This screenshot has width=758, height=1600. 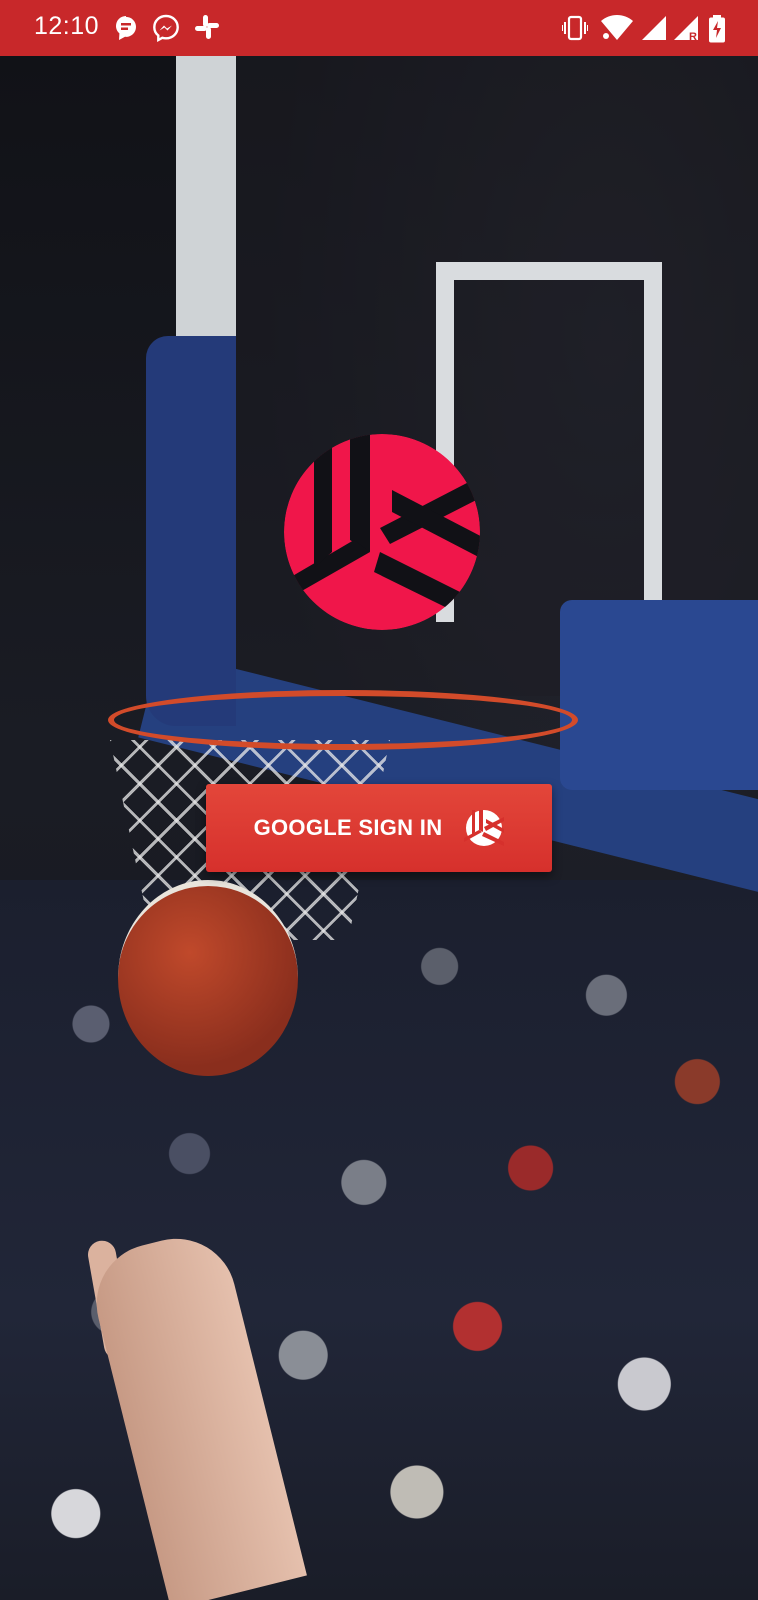 What do you see at coordinates (382, 532) in the screenshot?
I see `app-logo` at bounding box center [382, 532].